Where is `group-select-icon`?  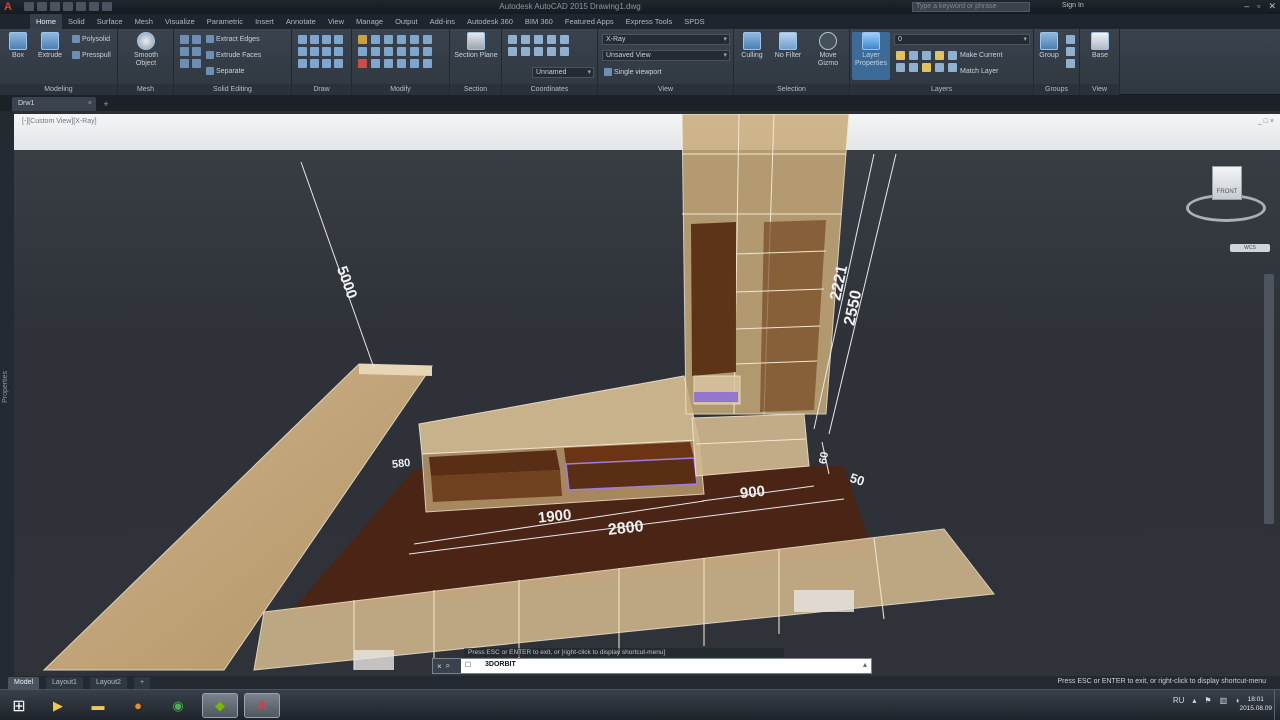 group-select-icon is located at coordinates (1070, 63).